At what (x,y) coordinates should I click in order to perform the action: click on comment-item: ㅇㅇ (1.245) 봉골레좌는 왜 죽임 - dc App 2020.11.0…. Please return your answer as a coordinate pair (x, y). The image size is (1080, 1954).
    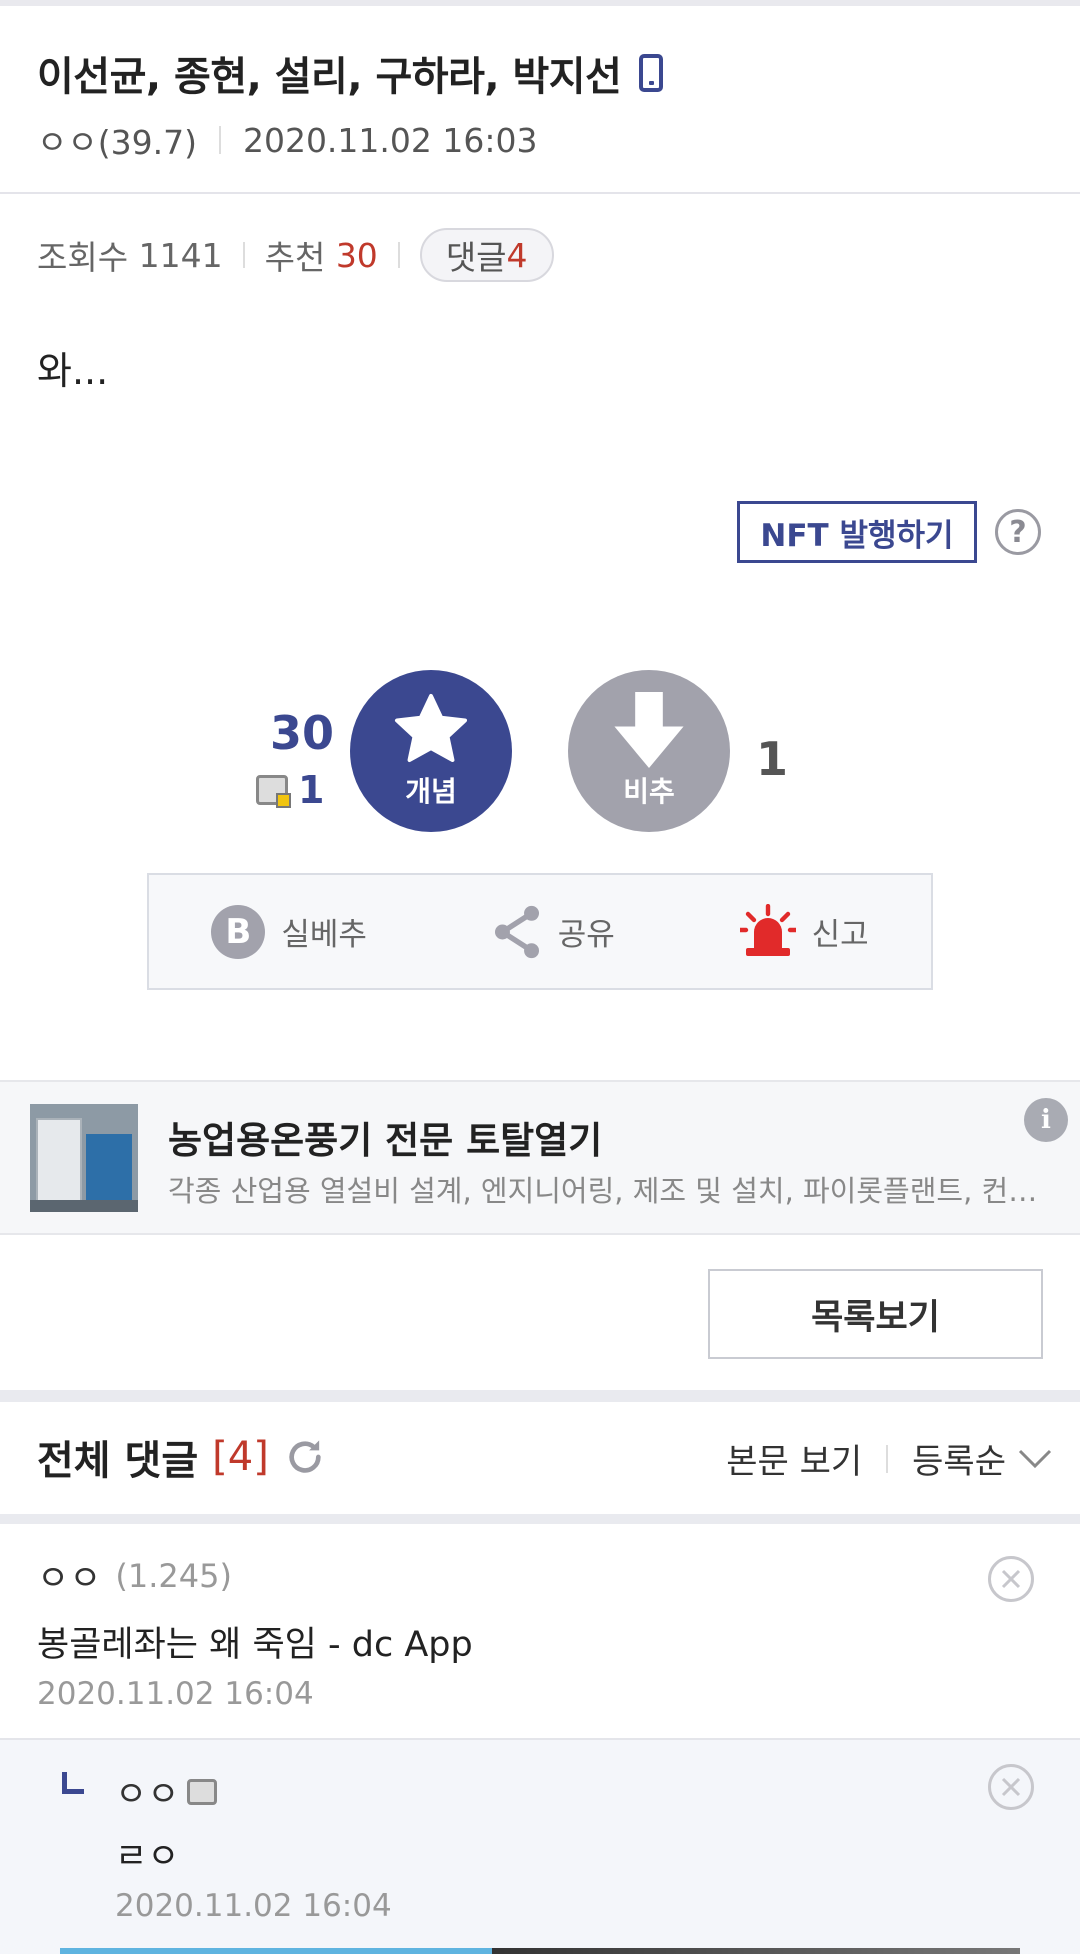
    Looking at the image, I should click on (540, 1632).